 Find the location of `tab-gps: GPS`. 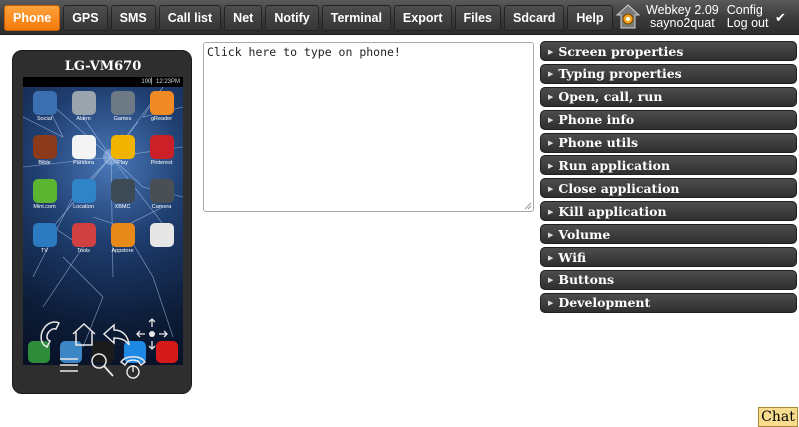

tab-gps: GPS is located at coordinates (85, 18).